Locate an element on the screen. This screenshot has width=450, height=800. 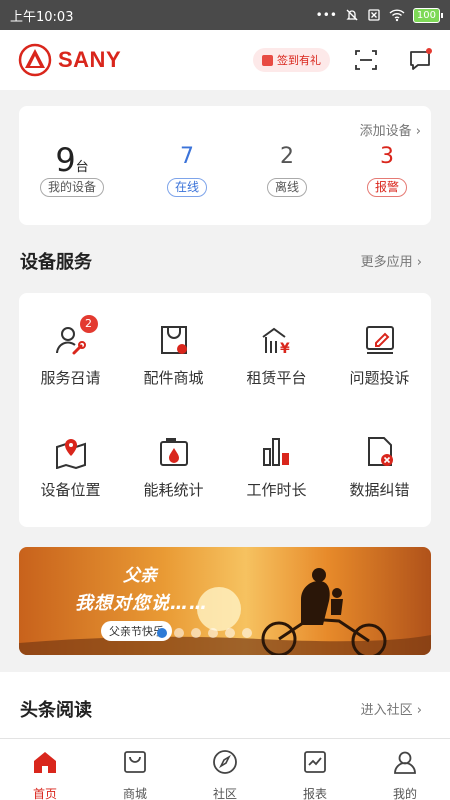
my-devices-count: 9台 is located at coordinates (72, 160).